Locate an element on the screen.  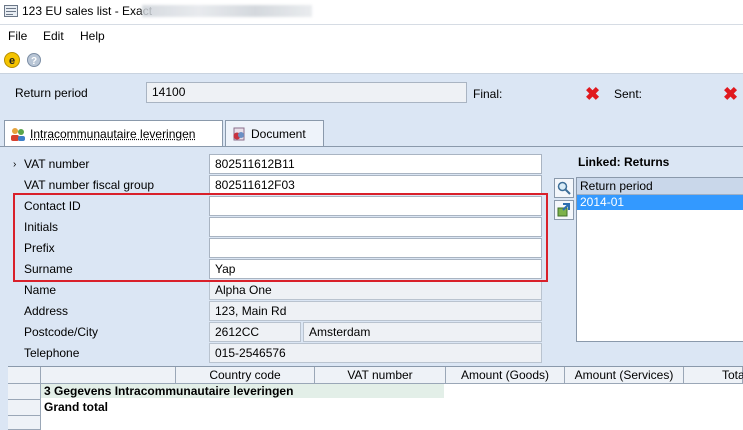
address-label: Address is located at coordinates (46, 311).